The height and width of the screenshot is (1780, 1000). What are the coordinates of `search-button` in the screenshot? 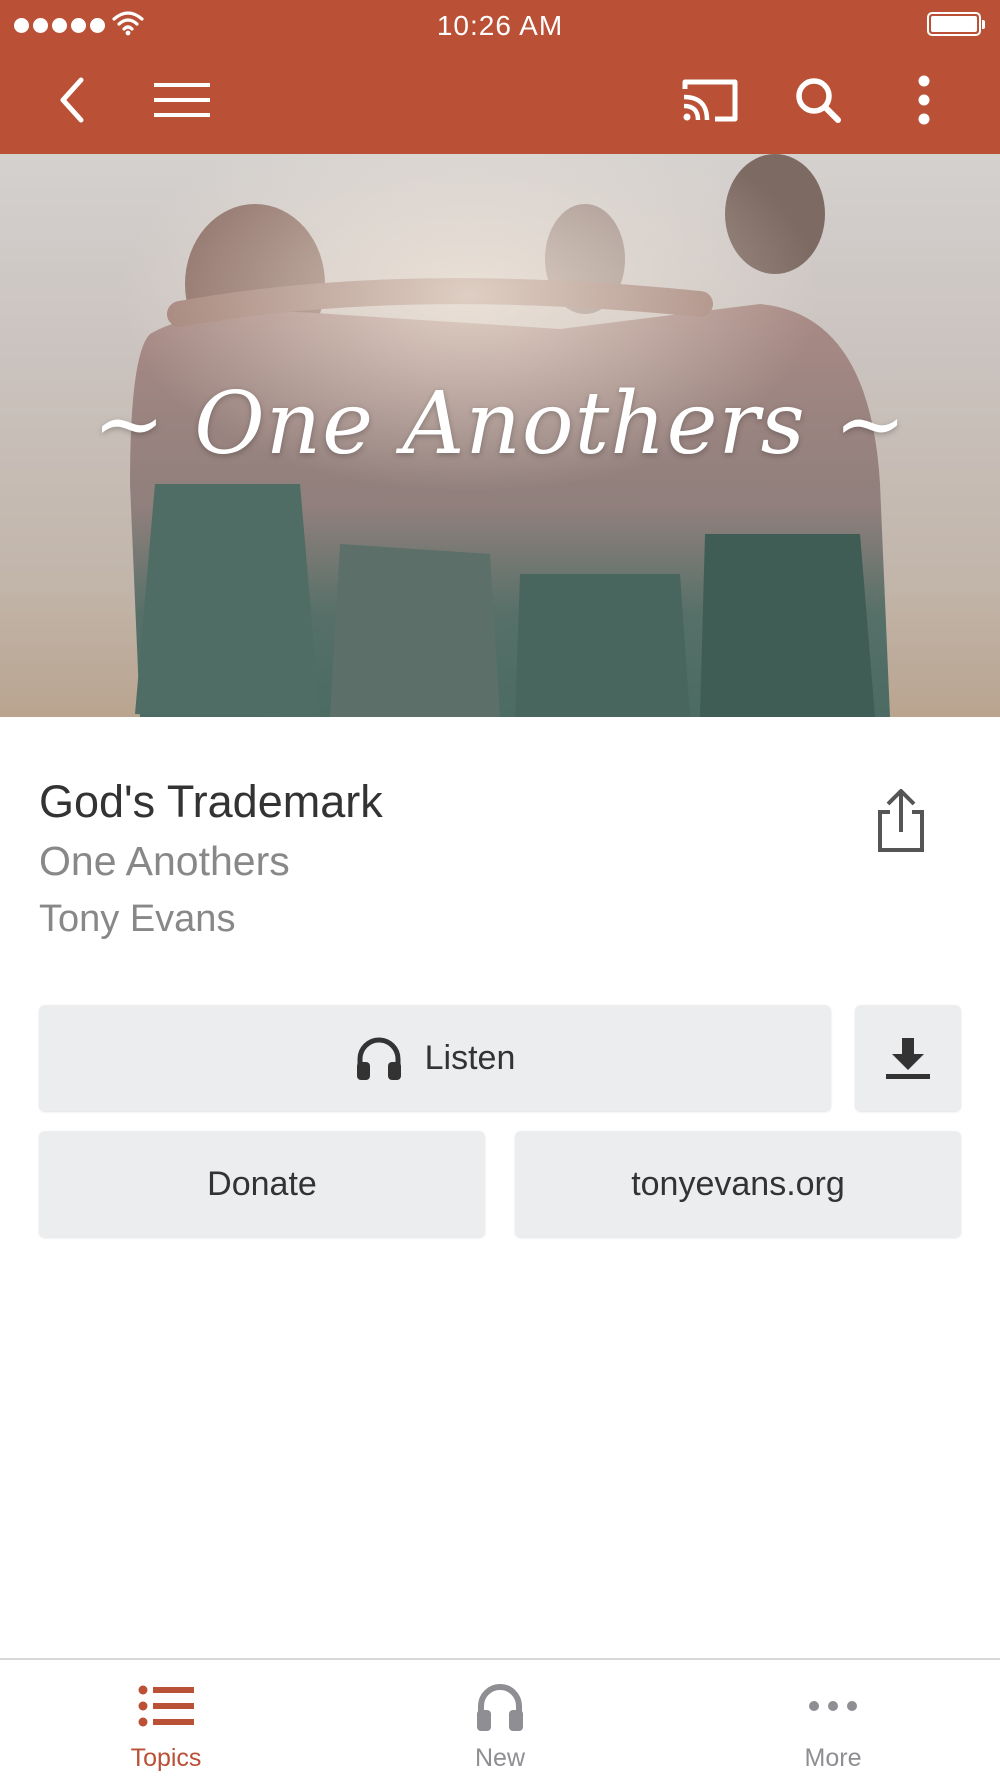 It's located at (818, 100).